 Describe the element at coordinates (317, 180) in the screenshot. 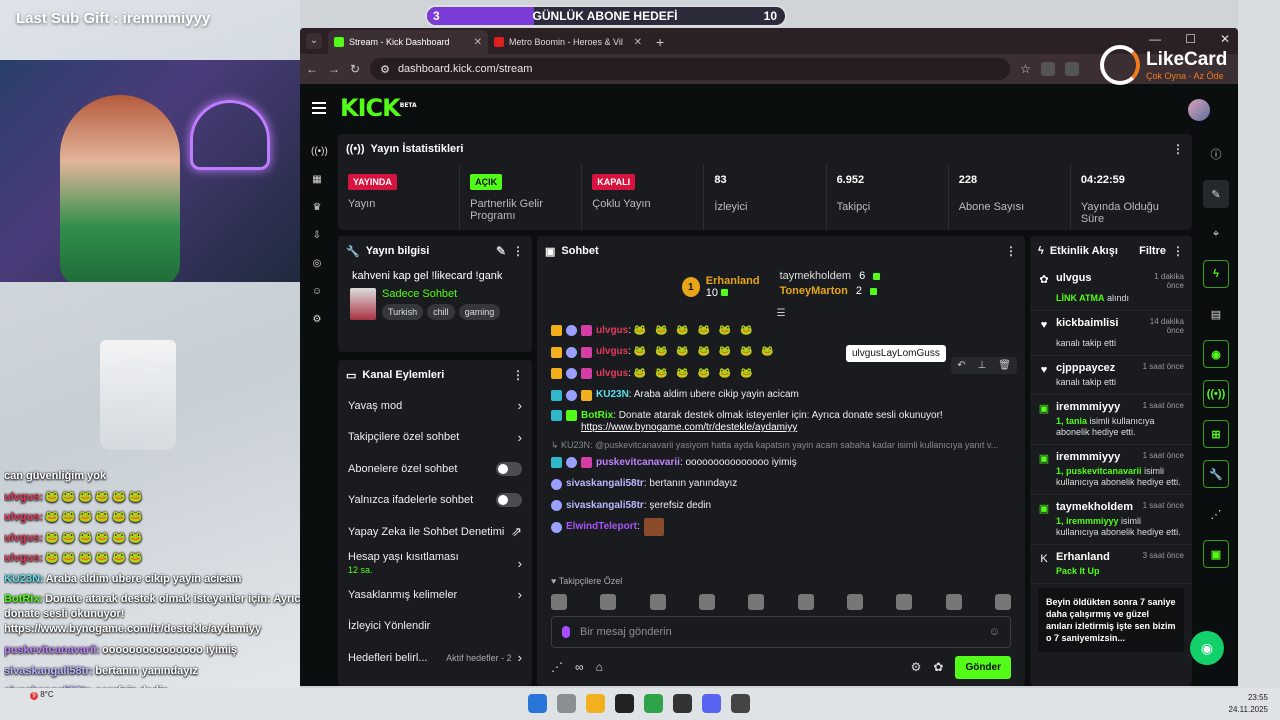

I see `analytics-icon: ▦` at that location.